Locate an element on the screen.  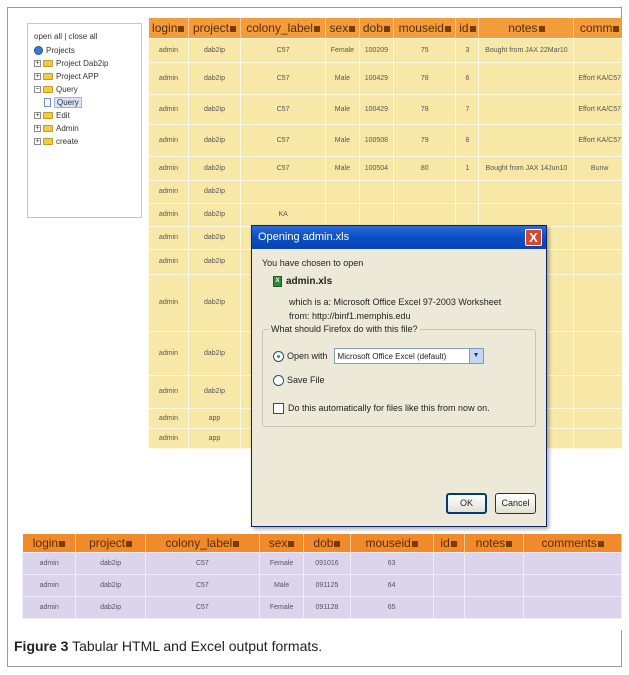
tree-node: + Edit is located at coordinates (87, 115).